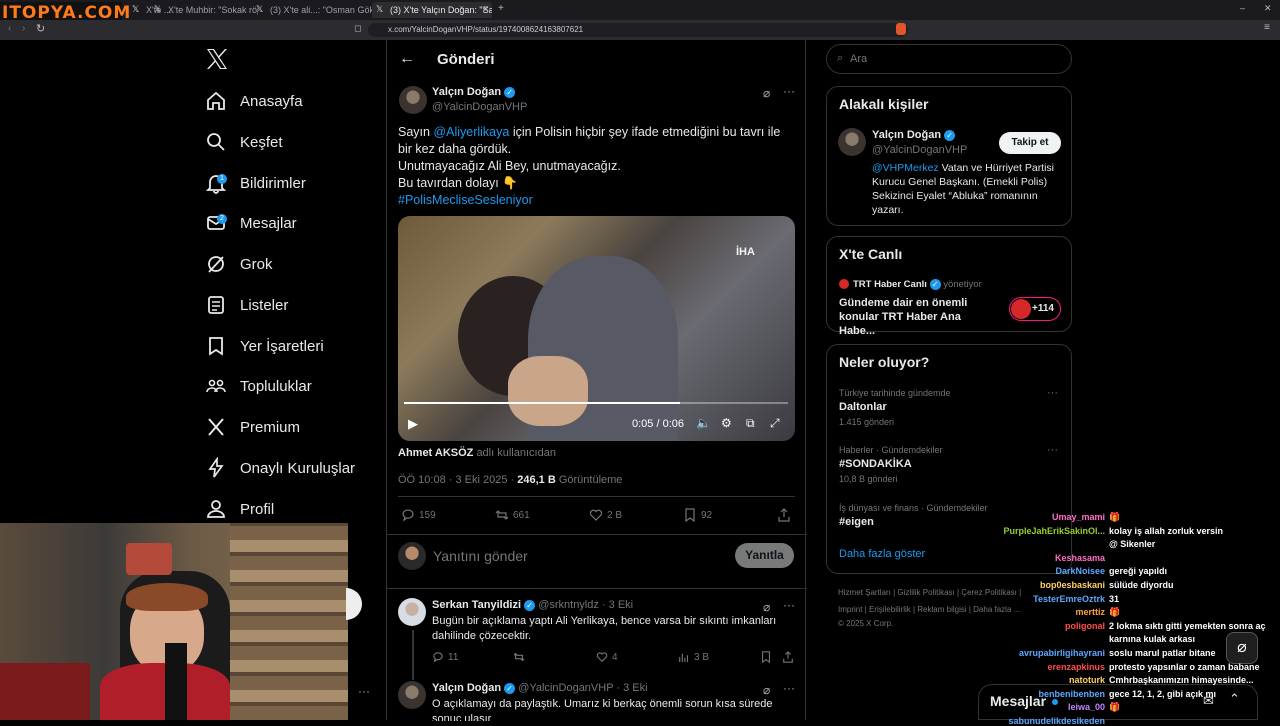  I want to click on close-tab-icon: ✕, so click(486, 9).